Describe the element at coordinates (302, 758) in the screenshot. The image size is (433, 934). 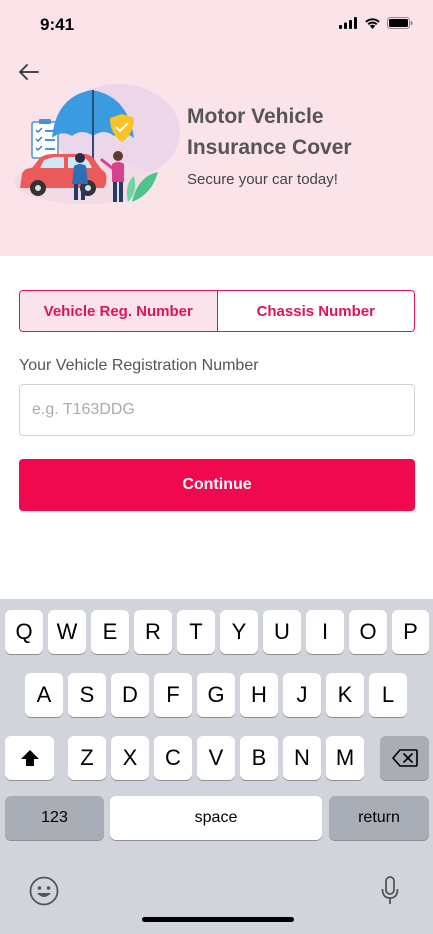
I see `key-n: N` at that location.